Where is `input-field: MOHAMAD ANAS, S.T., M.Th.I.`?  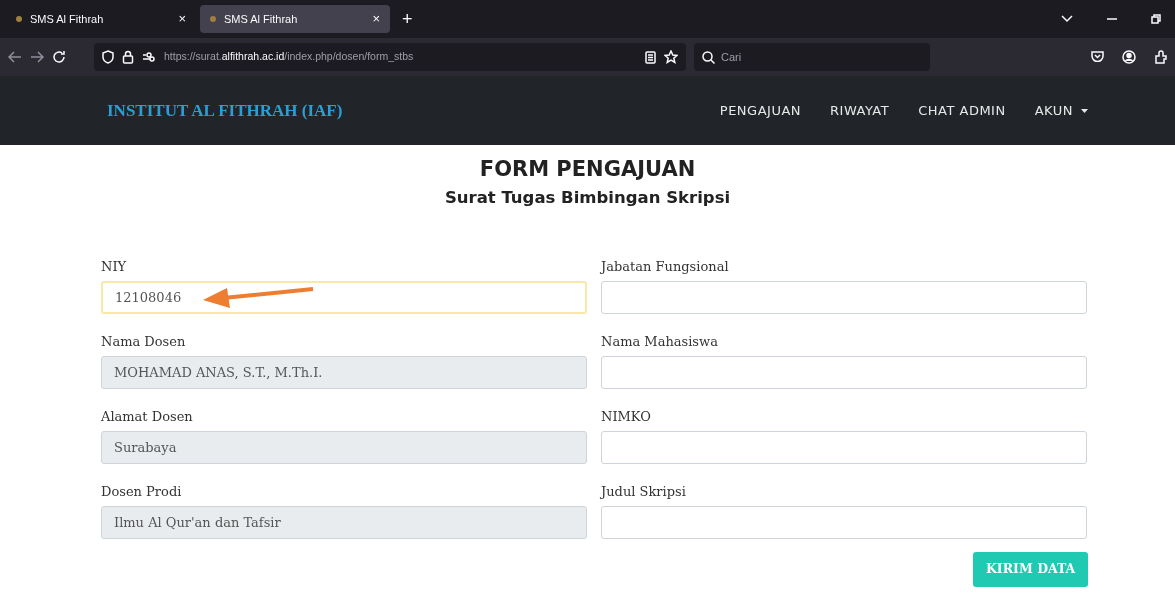 input-field: MOHAMAD ANAS, S.T., M.Th.I. is located at coordinates (344, 372).